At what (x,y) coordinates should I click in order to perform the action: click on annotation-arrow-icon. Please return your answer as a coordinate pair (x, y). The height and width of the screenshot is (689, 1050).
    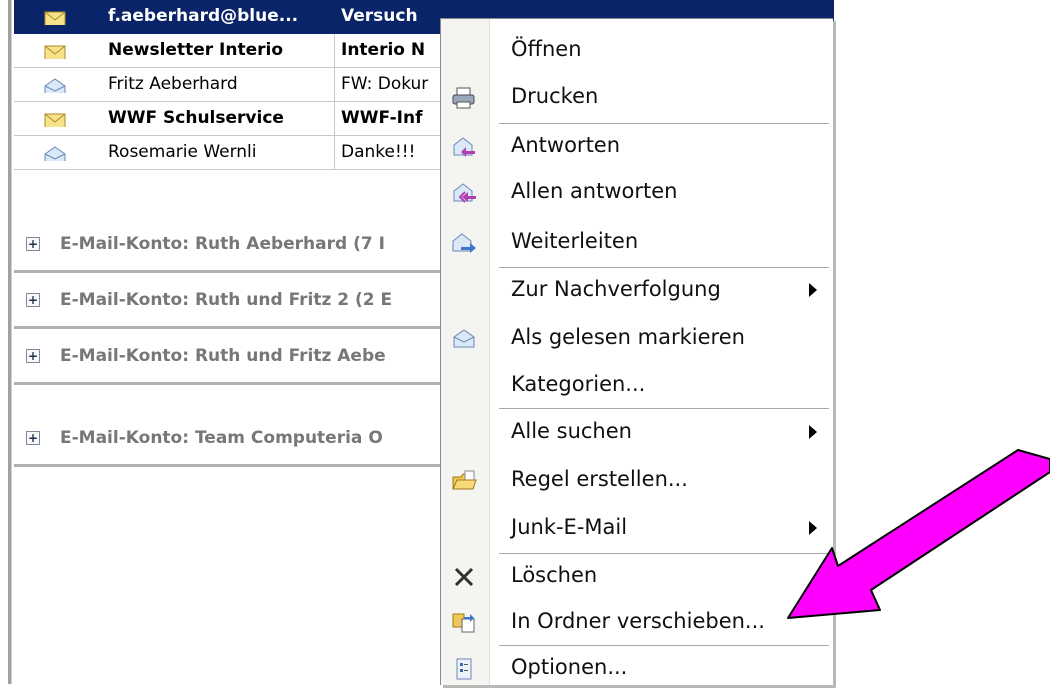
    Looking at the image, I should click on (918, 534).